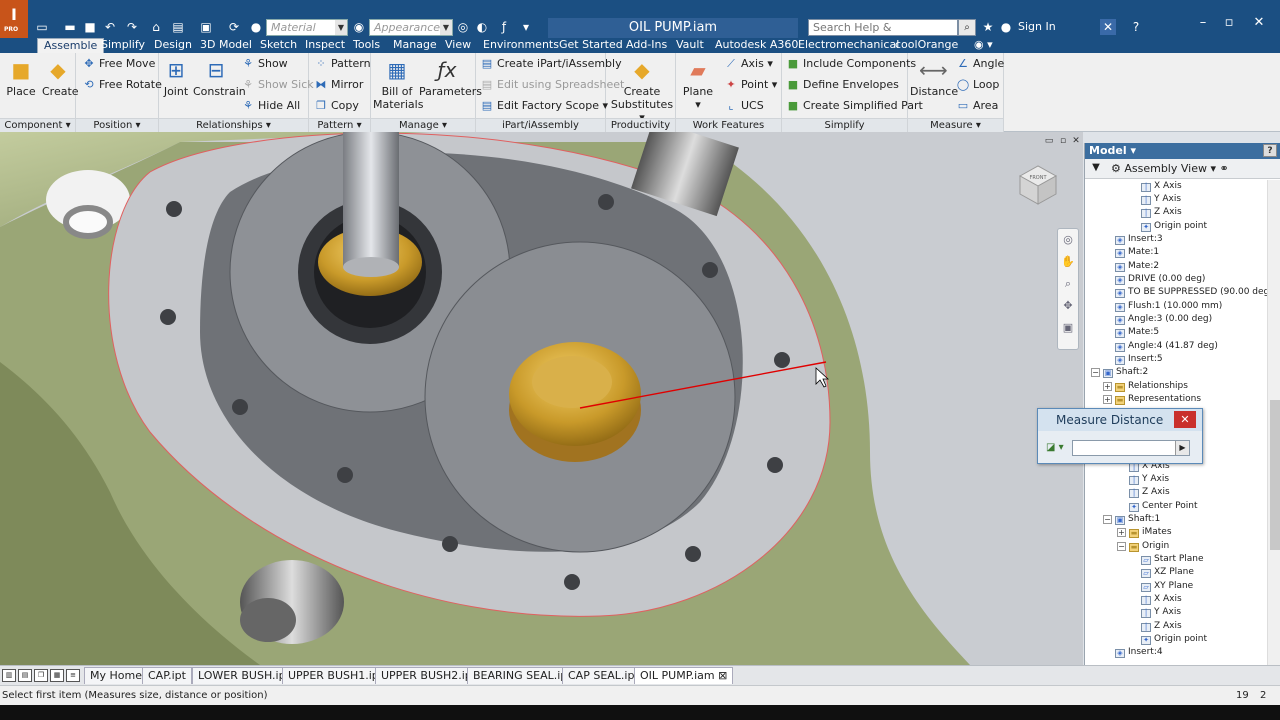  What do you see at coordinates (1076, 141) in the screenshot?
I see `close-viewport-icon: ✕` at bounding box center [1076, 141].